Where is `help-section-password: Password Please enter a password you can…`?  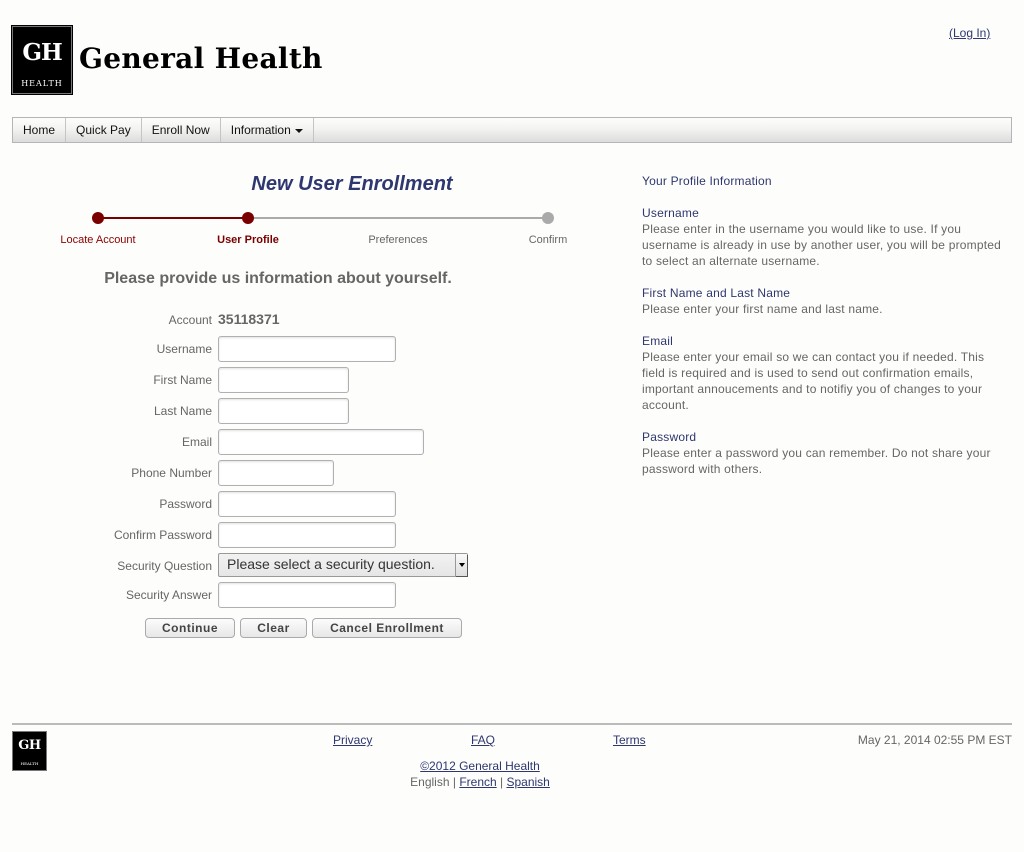 help-section-password: Password Please enter a password you can… is located at coordinates (824, 453).